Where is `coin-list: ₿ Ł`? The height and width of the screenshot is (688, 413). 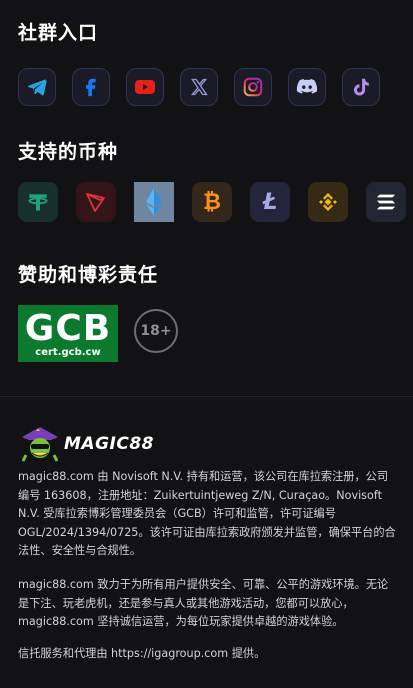
coin-list: ₿ Ł is located at coordinates (215, 202).